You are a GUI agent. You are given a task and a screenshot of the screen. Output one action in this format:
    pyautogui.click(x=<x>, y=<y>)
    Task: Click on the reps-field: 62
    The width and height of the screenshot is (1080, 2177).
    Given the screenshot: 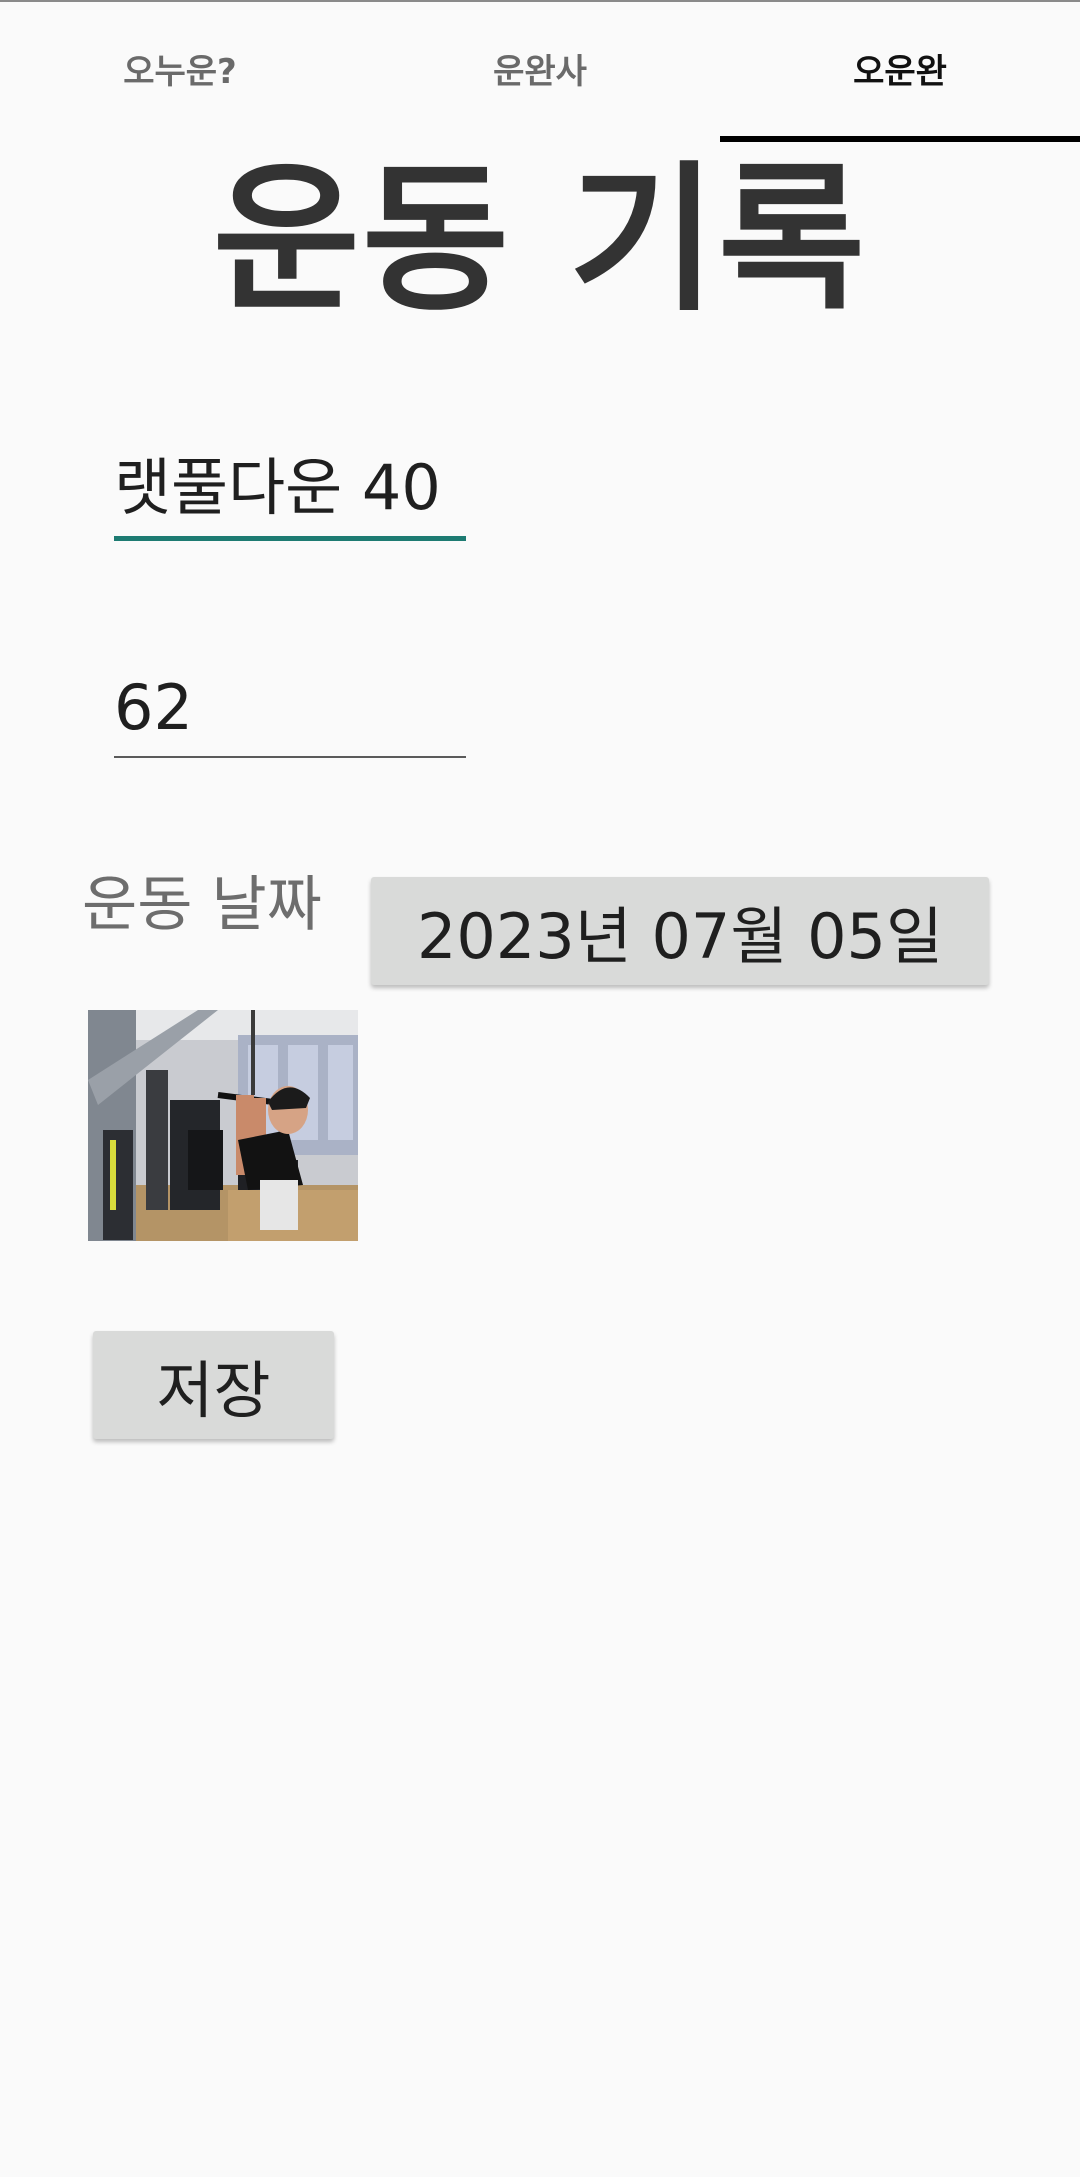 What is the action you would take?
    pyautogui.click(x=290, y=713)
    